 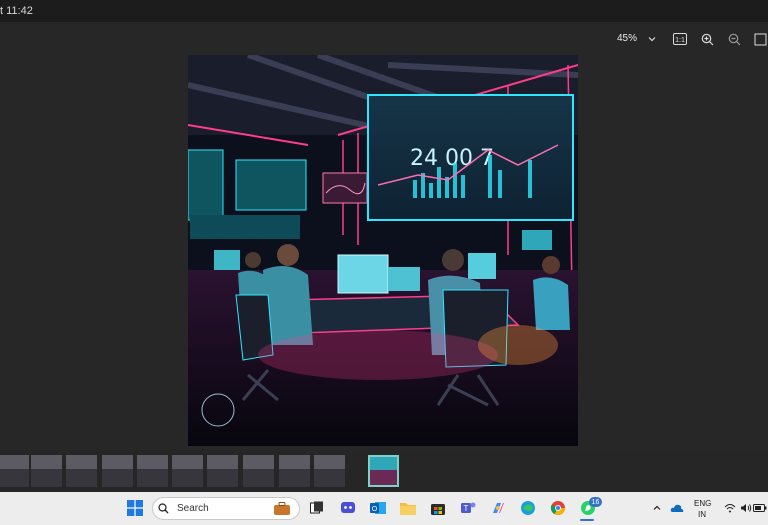 What do you see at coordinates (193, 508) in the screenshot?
I see `search-placeholder: Search` at bounding box center [193, 508].